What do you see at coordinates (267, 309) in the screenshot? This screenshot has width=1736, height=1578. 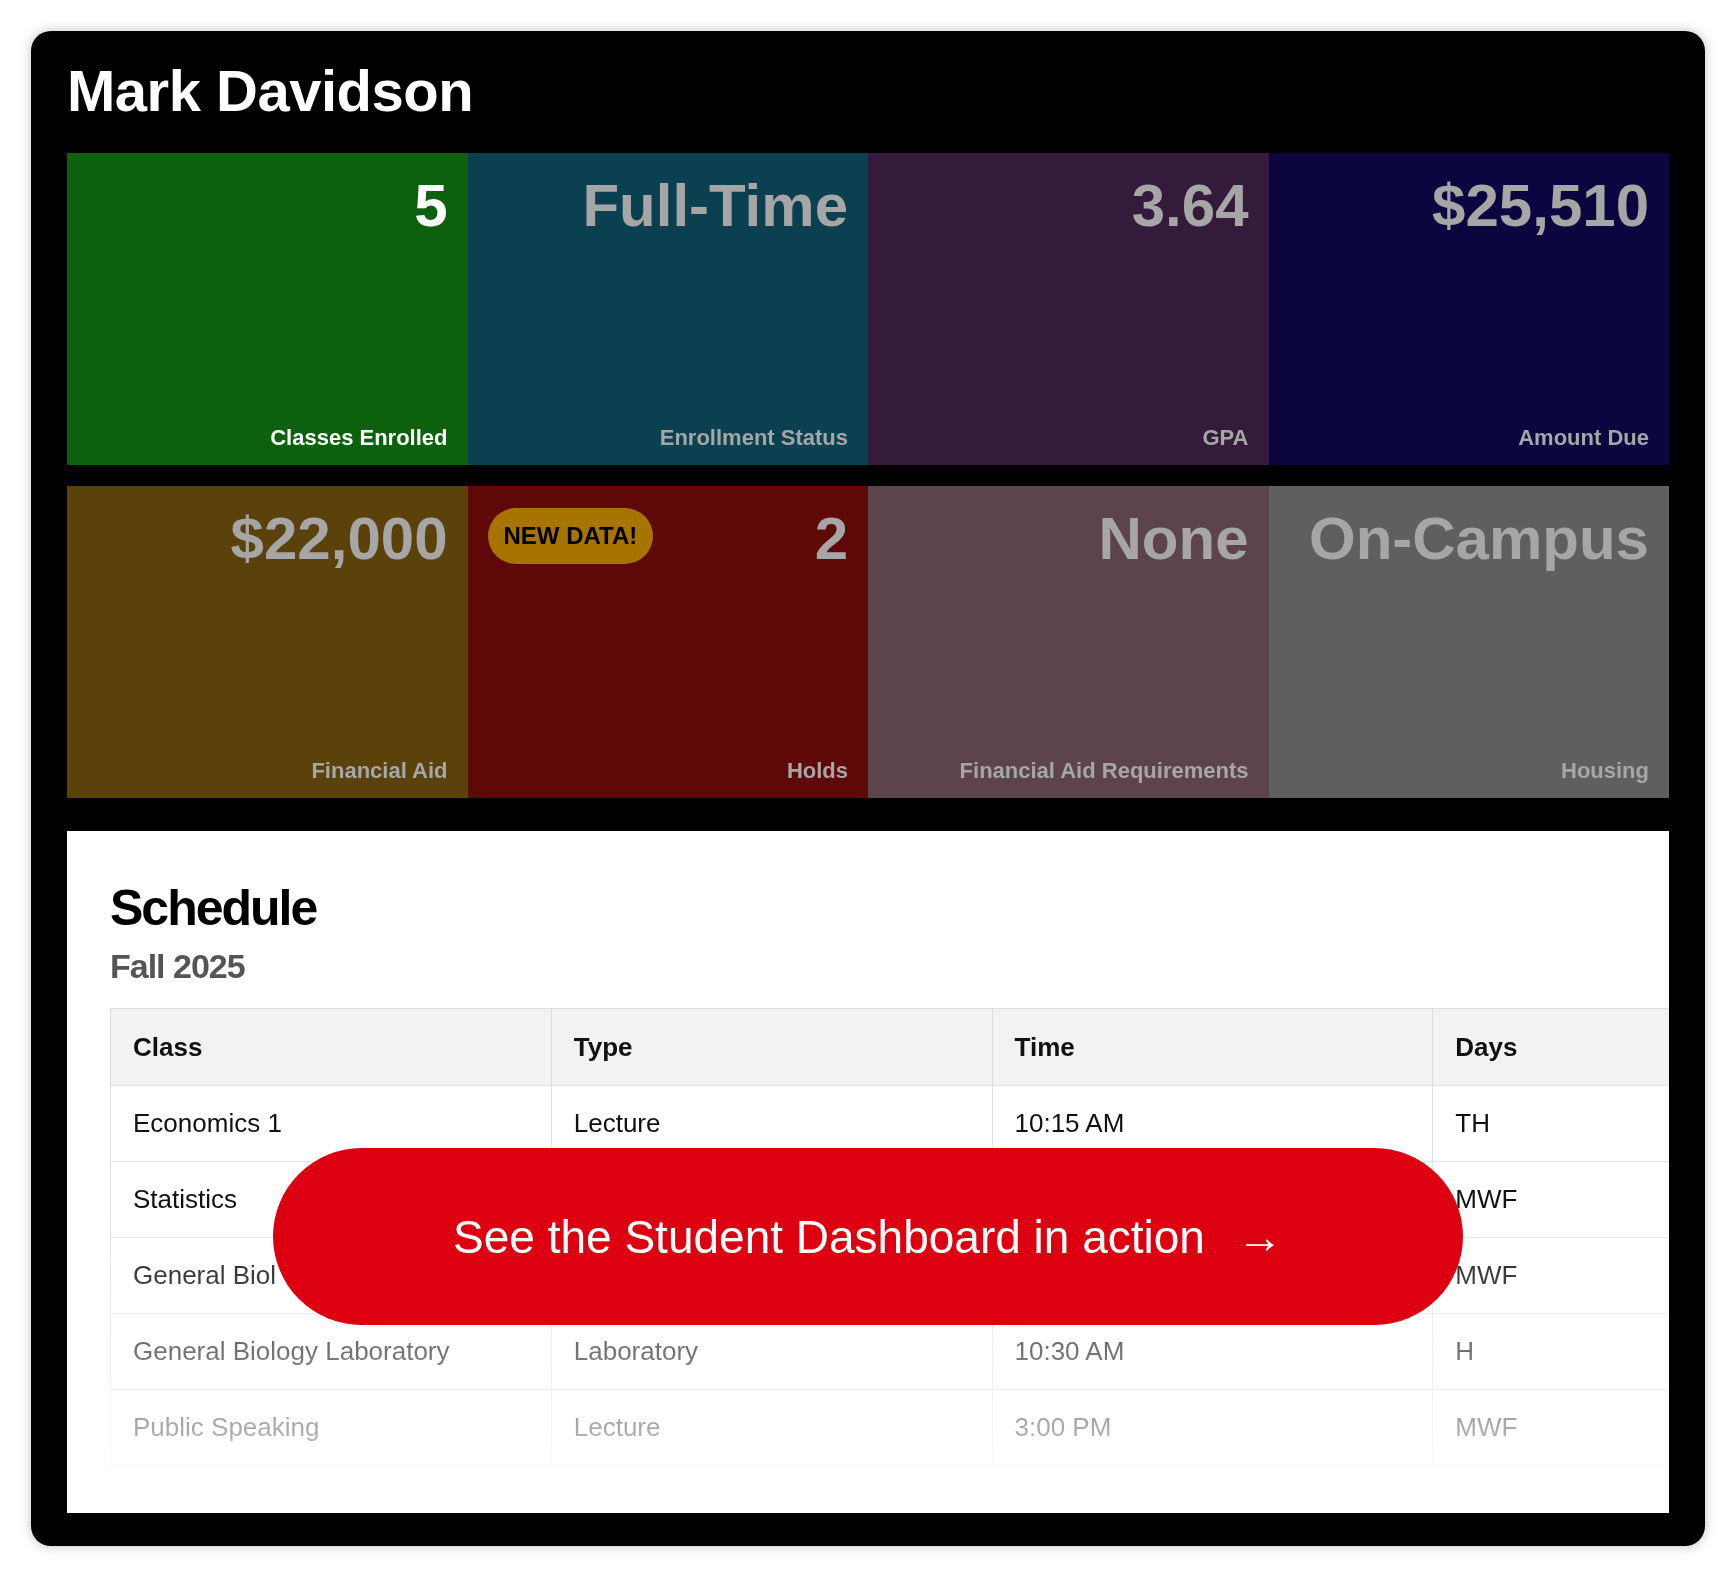 I see `stat-tile: 5 Classes Enrolled` at bounding box center [267, 309].